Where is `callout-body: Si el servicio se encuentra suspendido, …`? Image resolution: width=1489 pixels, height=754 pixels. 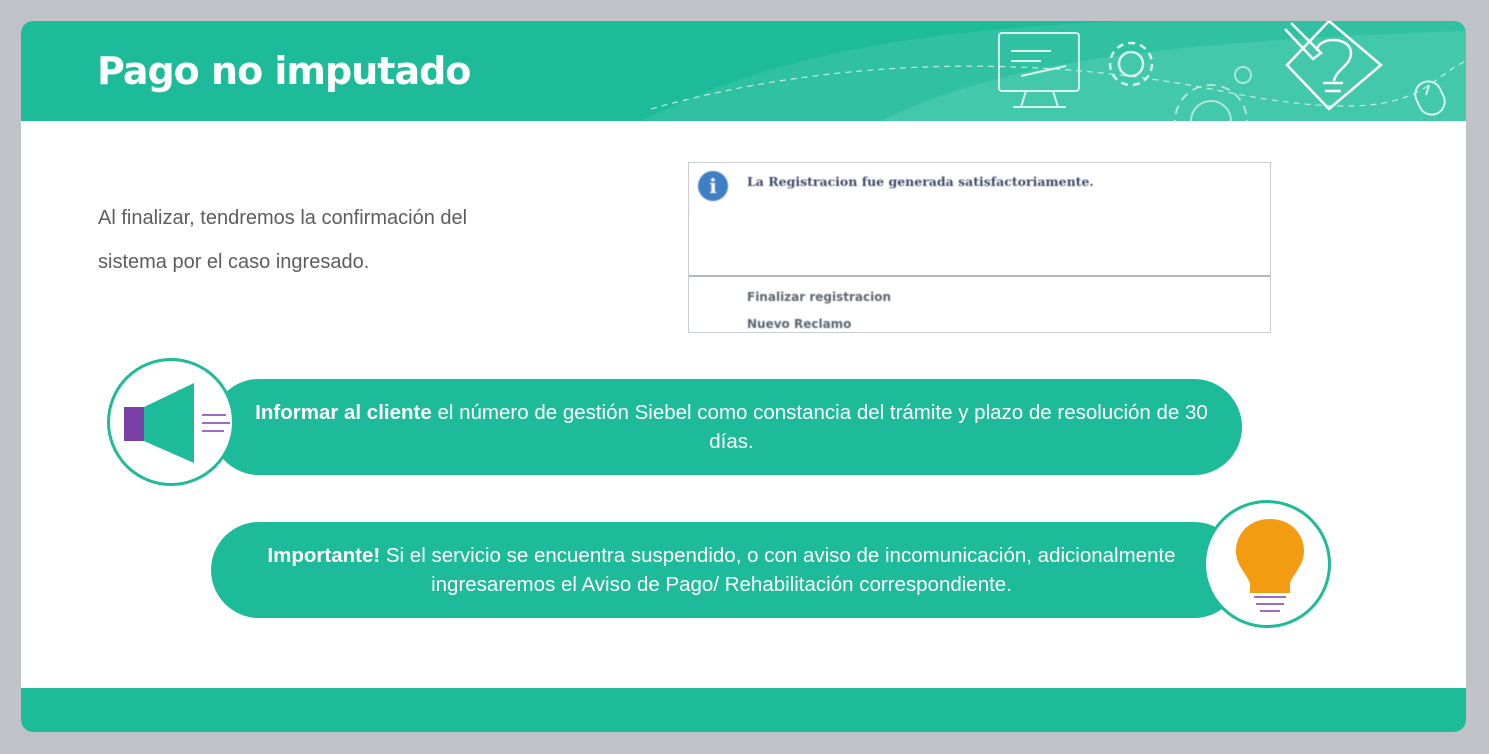
callout-body: Si el servicio se encuentra suspendido, … is located at coordinates (778, 570).